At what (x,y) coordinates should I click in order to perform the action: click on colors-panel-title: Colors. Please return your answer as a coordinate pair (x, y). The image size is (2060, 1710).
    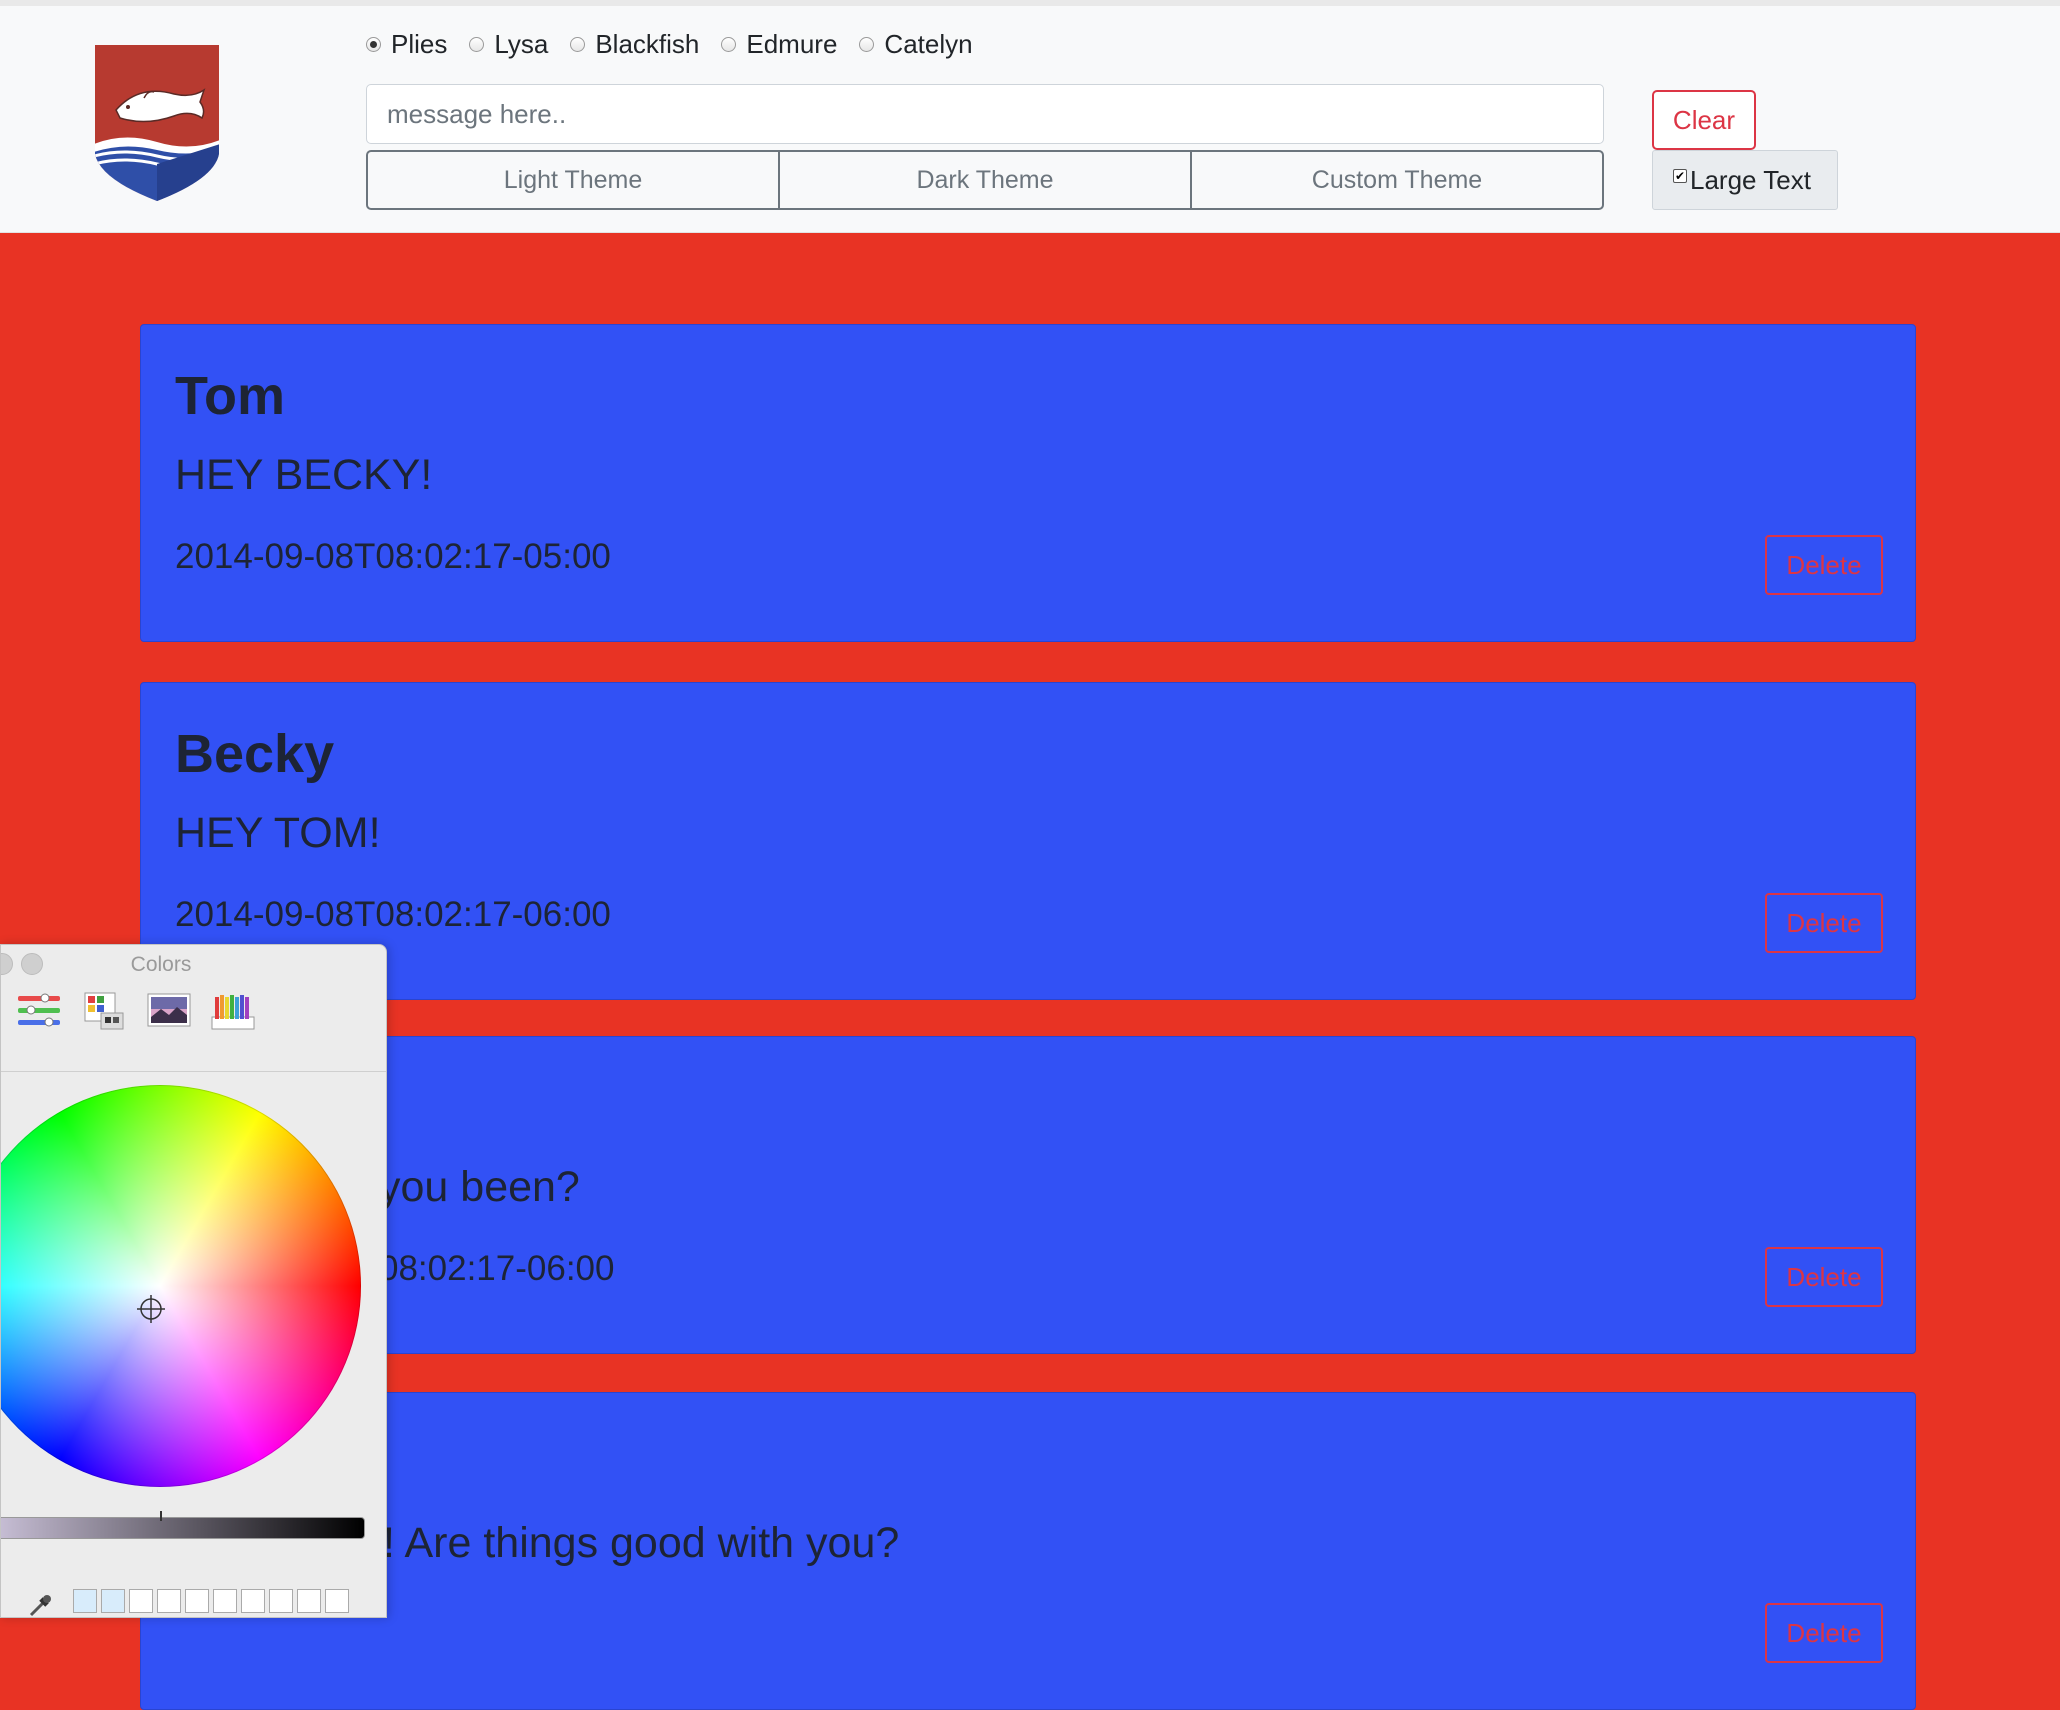
    Looking at the image, I should click on (161, 964).